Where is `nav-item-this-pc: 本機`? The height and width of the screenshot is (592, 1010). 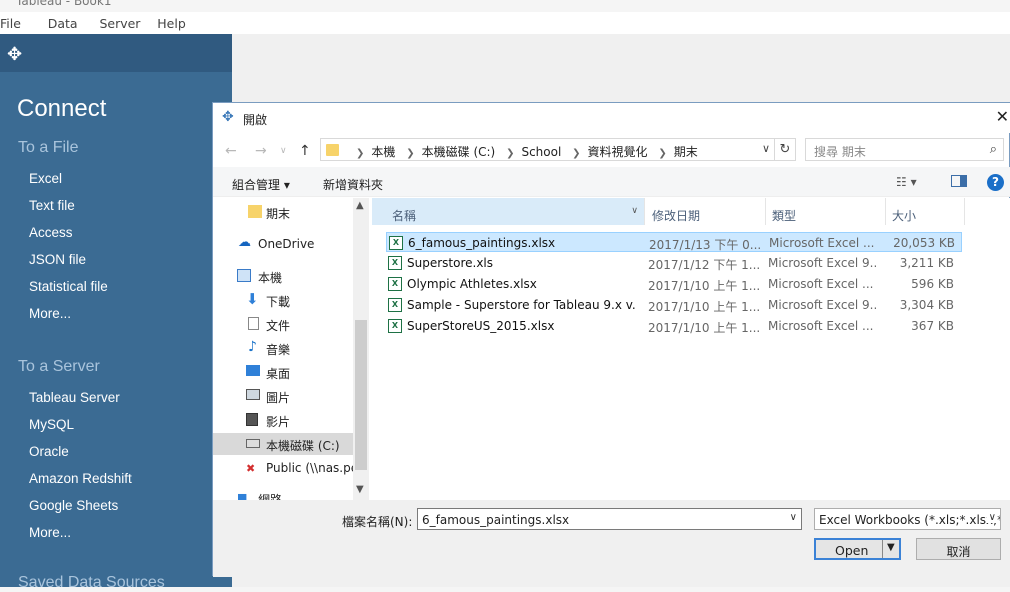 nav-item-this-pc: 本機 is located at coordinates (283, 276).